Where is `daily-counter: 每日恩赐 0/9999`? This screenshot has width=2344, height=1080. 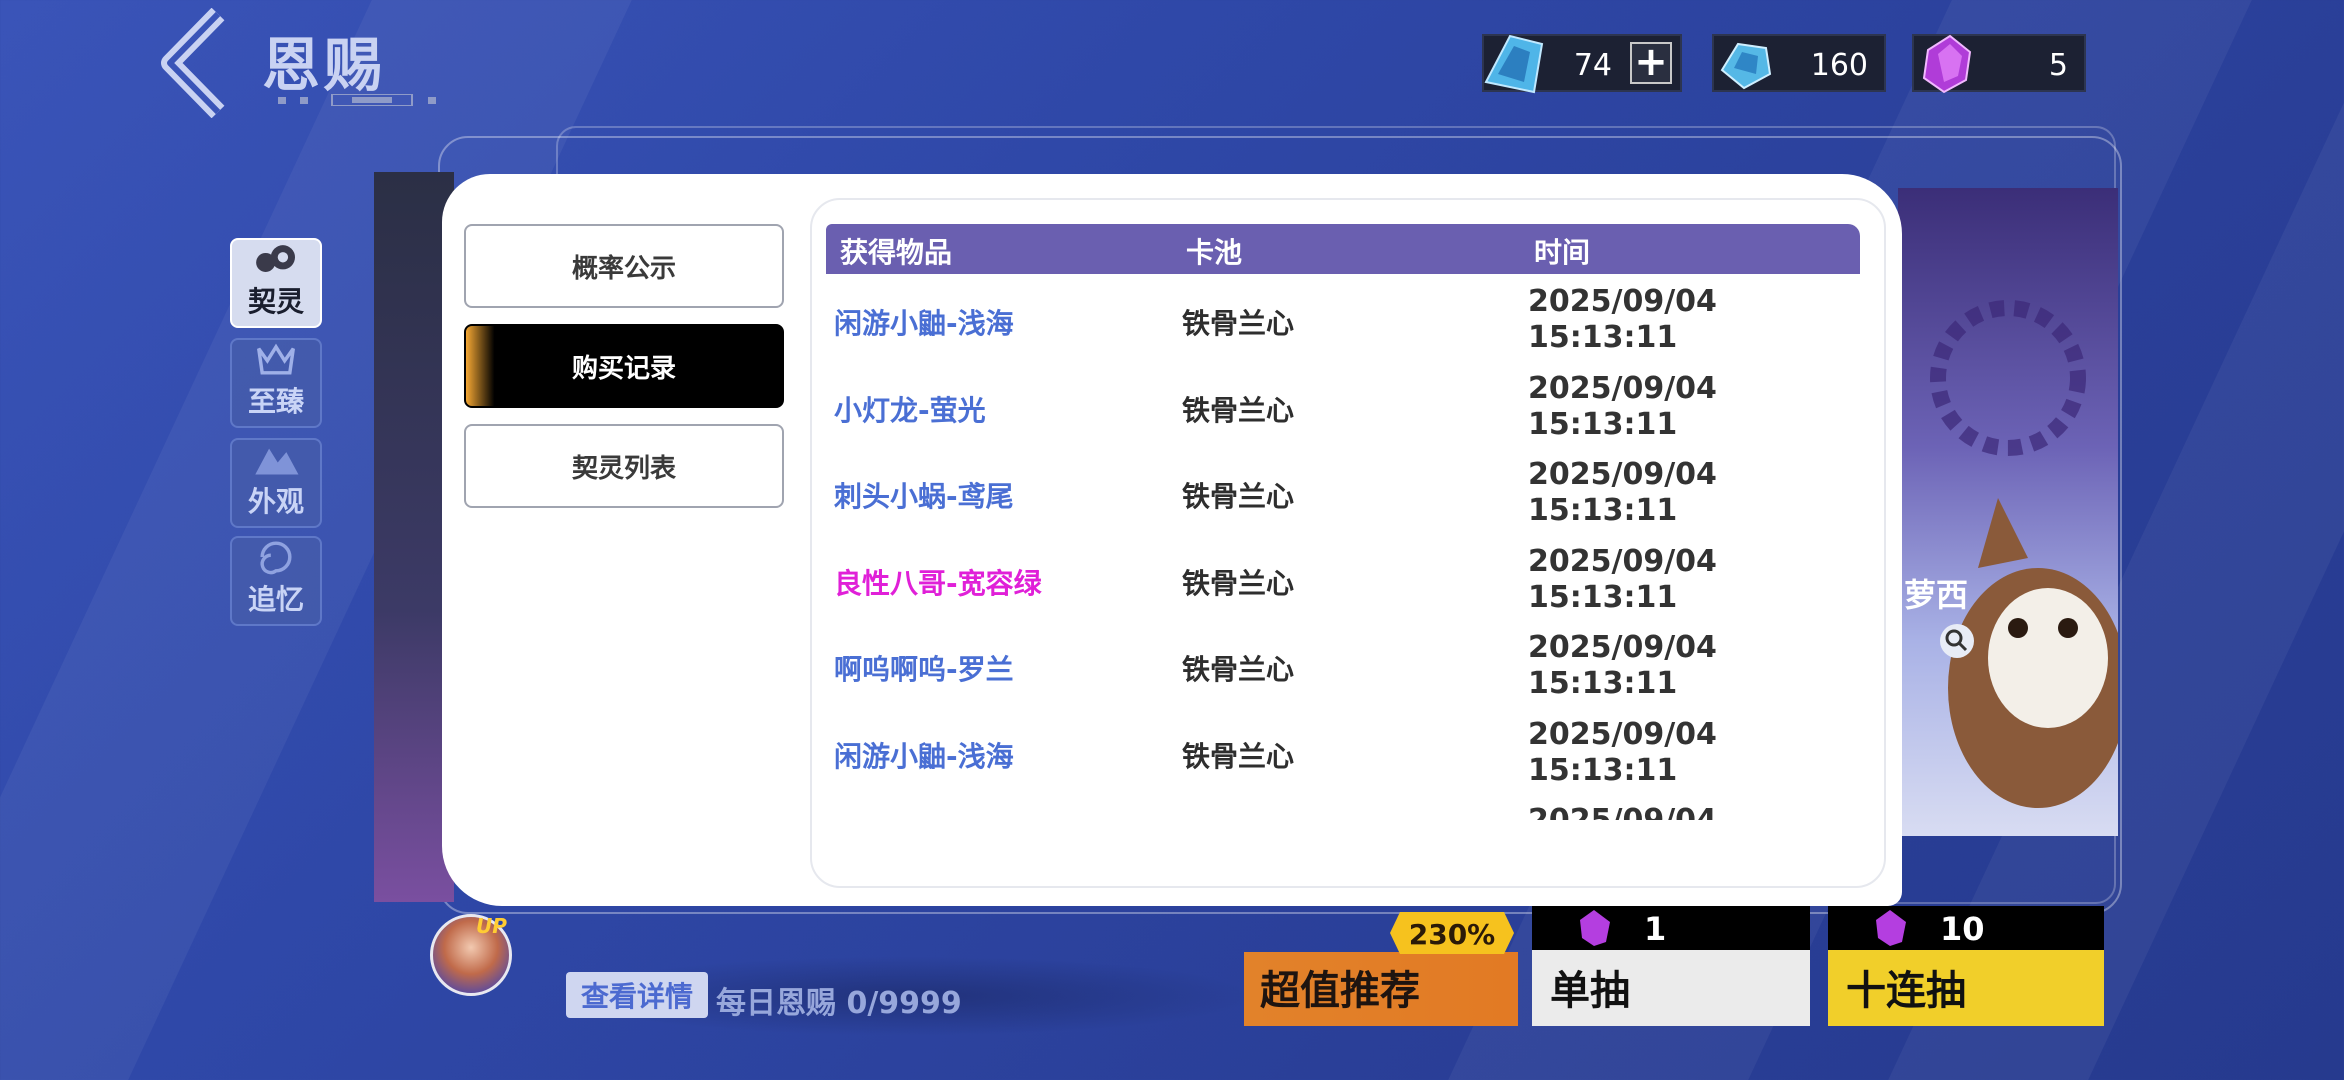 daily-counter: 每日恩赐 0/9999 is located at coordinates (839, 1003).